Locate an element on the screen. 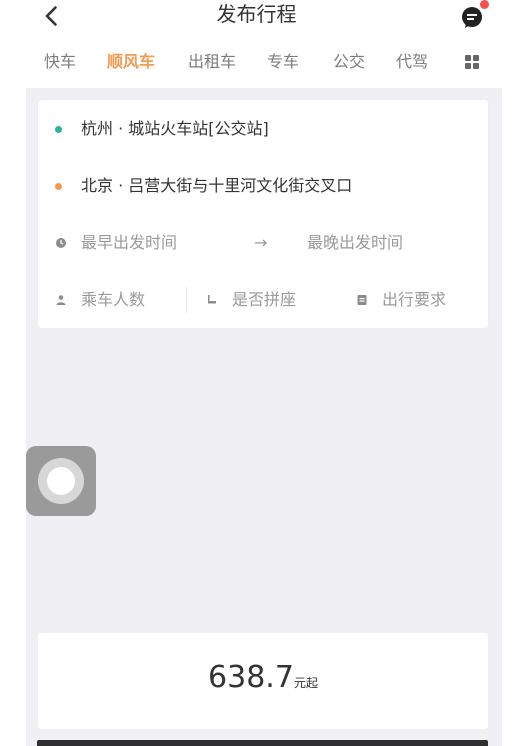 The width and height of the screenshot is (513, 746). person-icon is located at coordinates (61, 300).